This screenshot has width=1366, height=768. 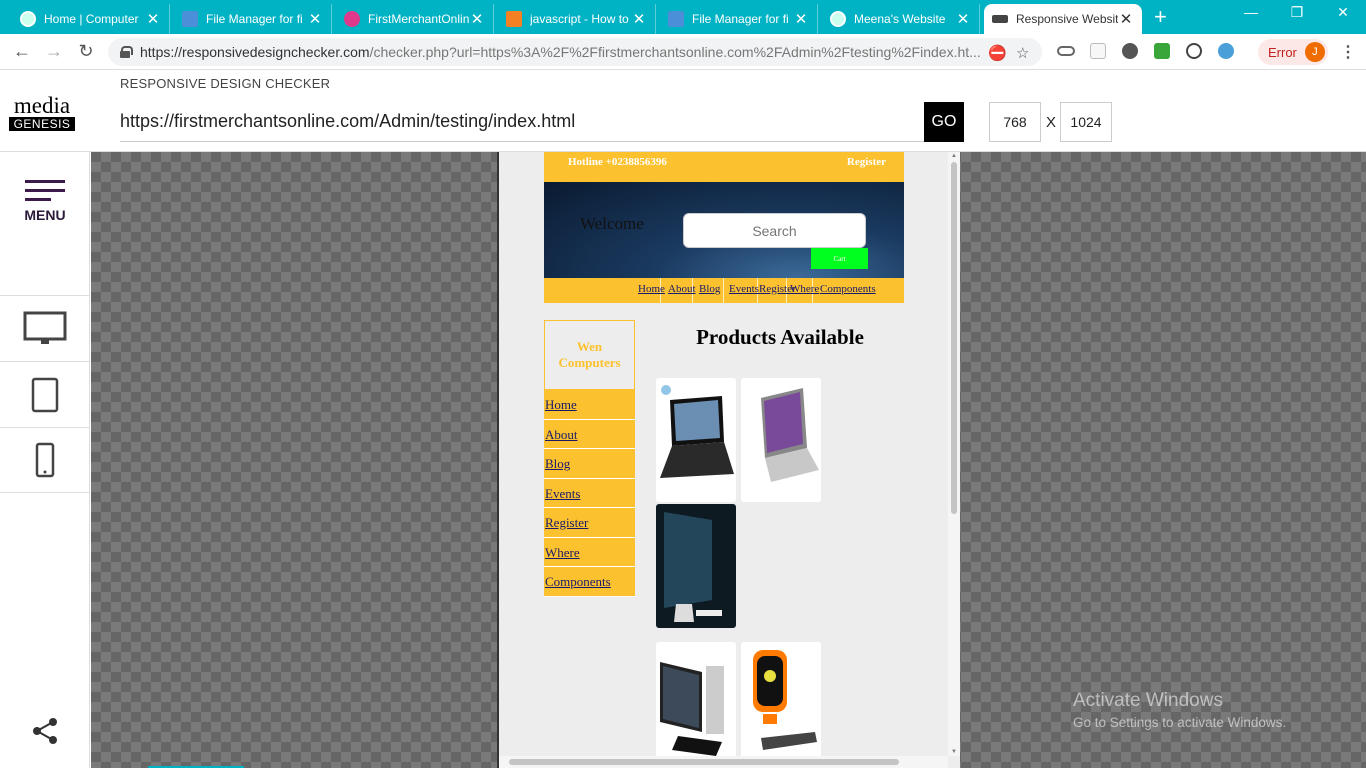 What do you see at coordinates (848, 289) in the screenshot?
I see `nav-link-components: Components` at bounding box center [848, 289].